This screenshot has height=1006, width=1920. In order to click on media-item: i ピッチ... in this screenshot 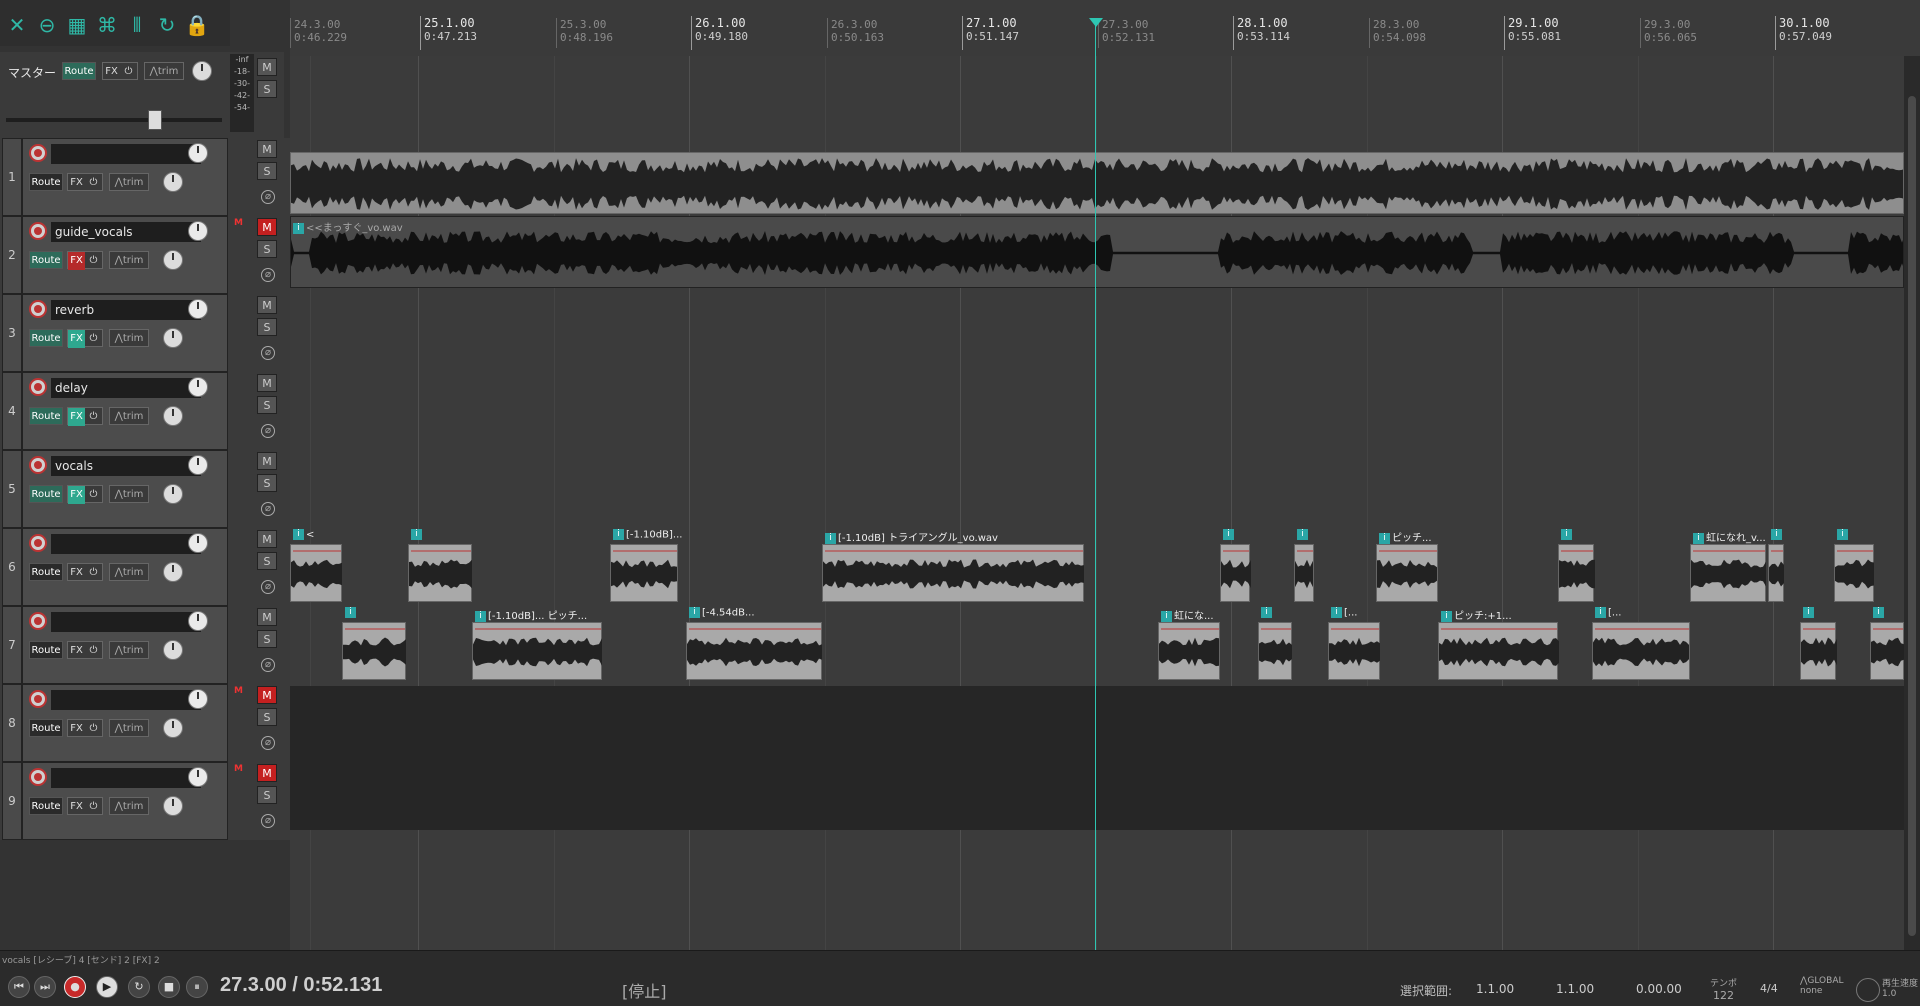, I will do `click(1407, 567)`.